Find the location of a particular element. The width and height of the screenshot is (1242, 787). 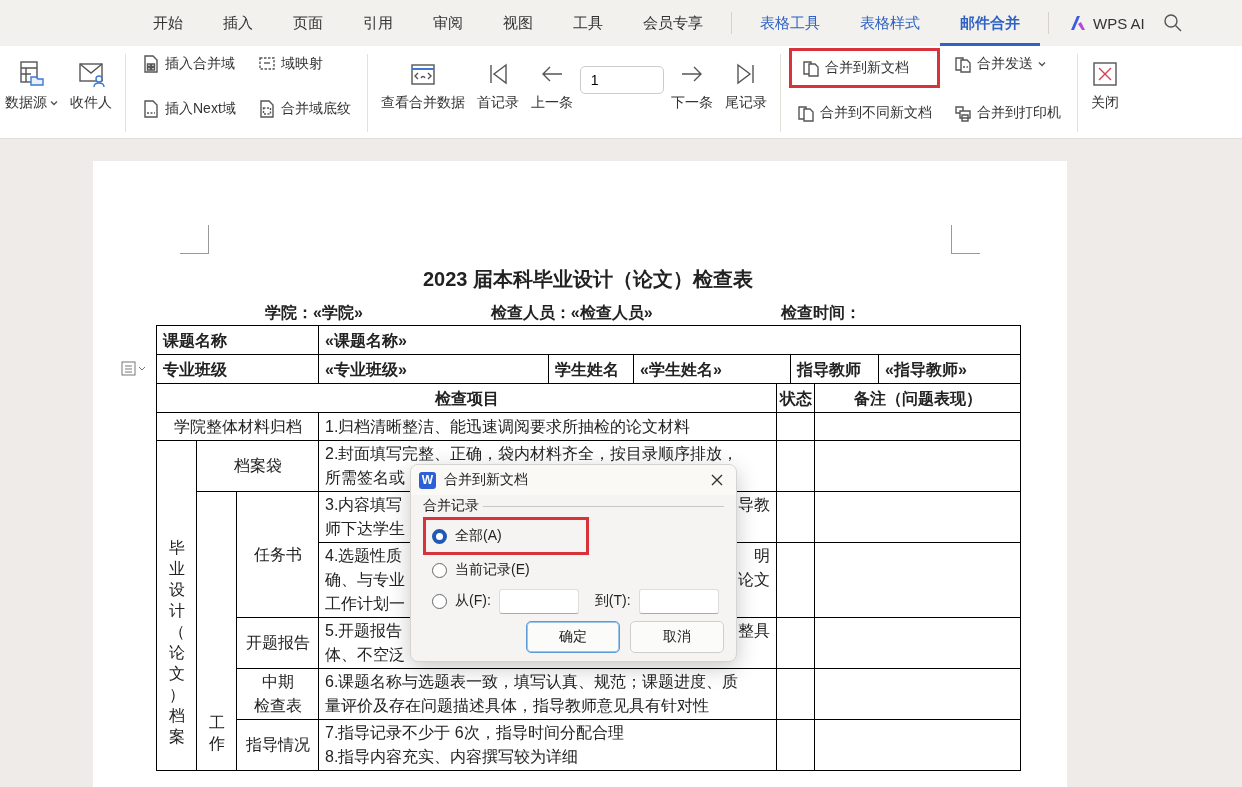

option-label: 当前记录(E) is located at coordinates (492, 570).